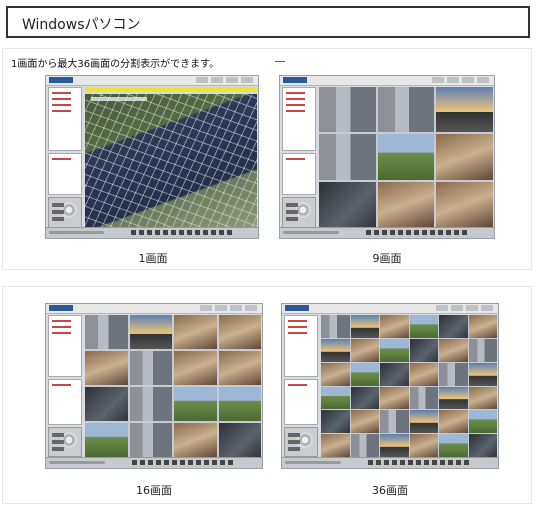 The height and width of the screenshot is (524, 536). Describe the element at coordinates (280, 61) in the screenshot. I see `divider` at that location.